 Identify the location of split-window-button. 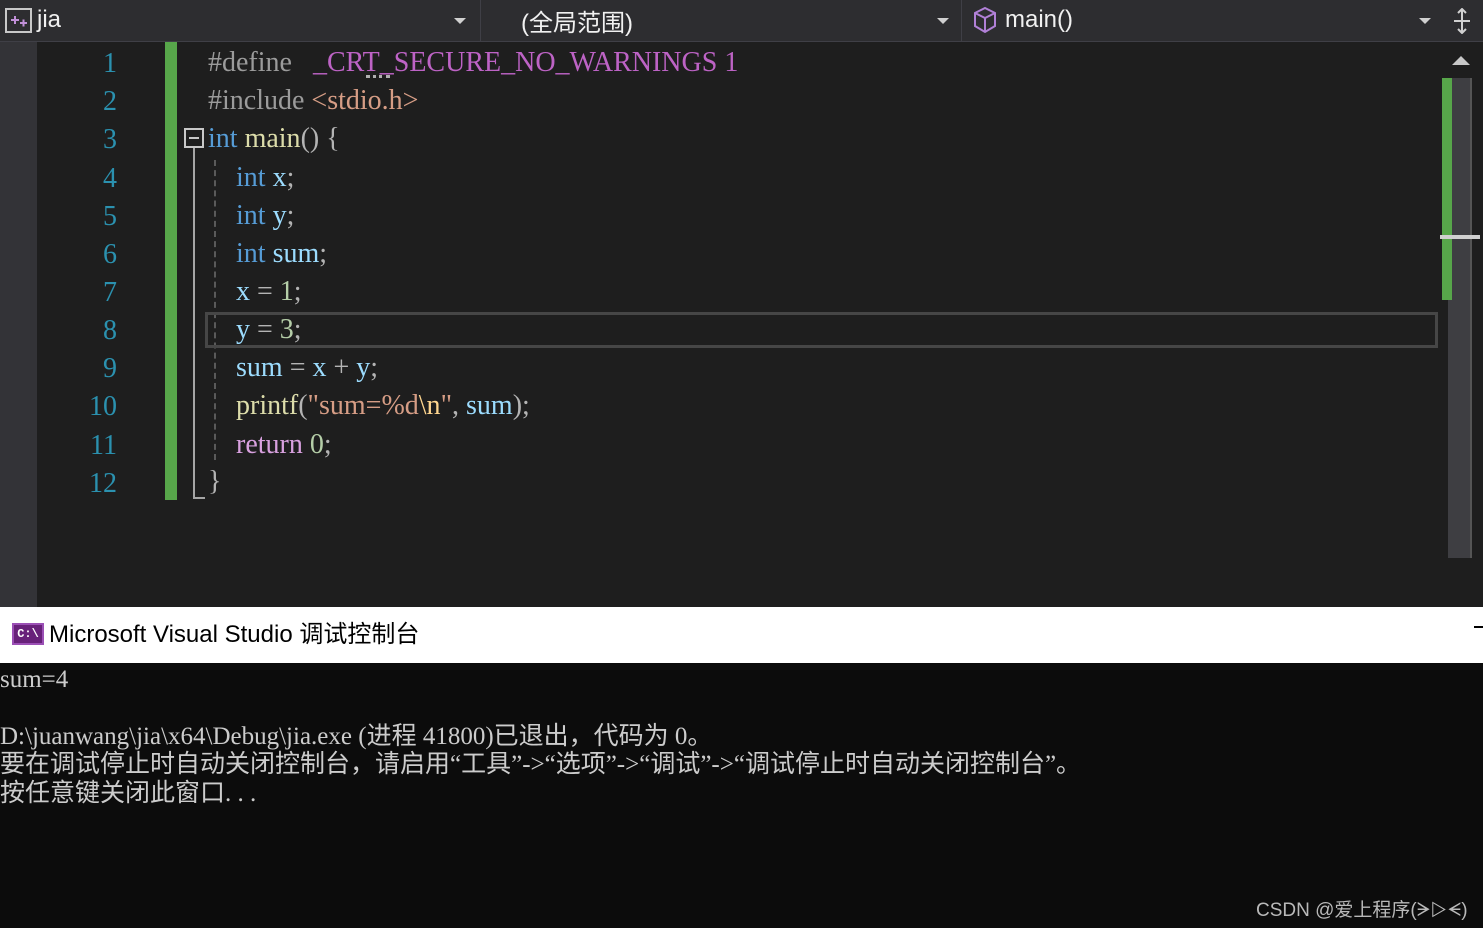
(1461, 20).